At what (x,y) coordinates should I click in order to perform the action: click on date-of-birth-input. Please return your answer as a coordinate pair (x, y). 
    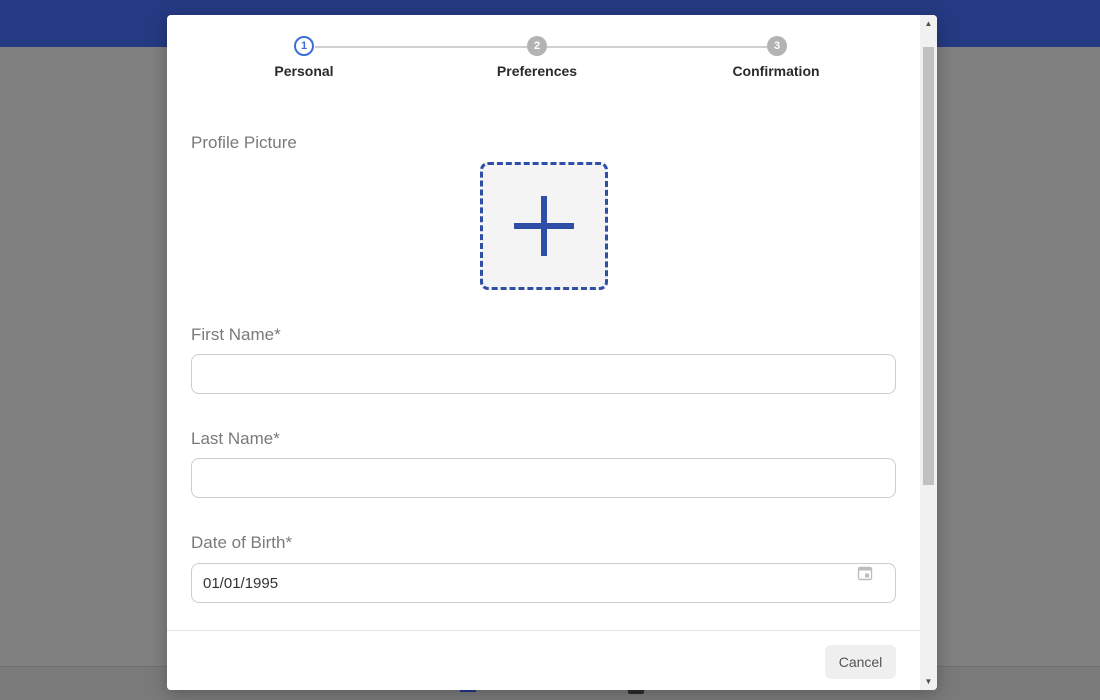
    Looking at the image, I should click on (543, 583).